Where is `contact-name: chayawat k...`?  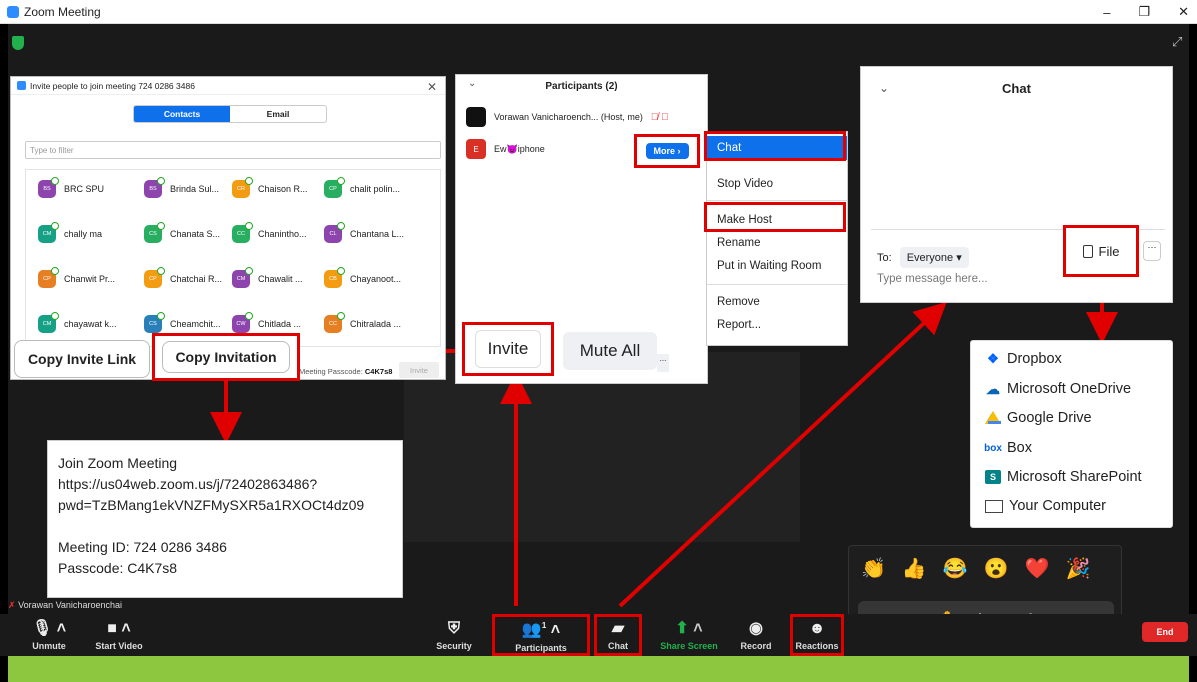
contact-name: chayawat k... is located at coordinates (90, 324).